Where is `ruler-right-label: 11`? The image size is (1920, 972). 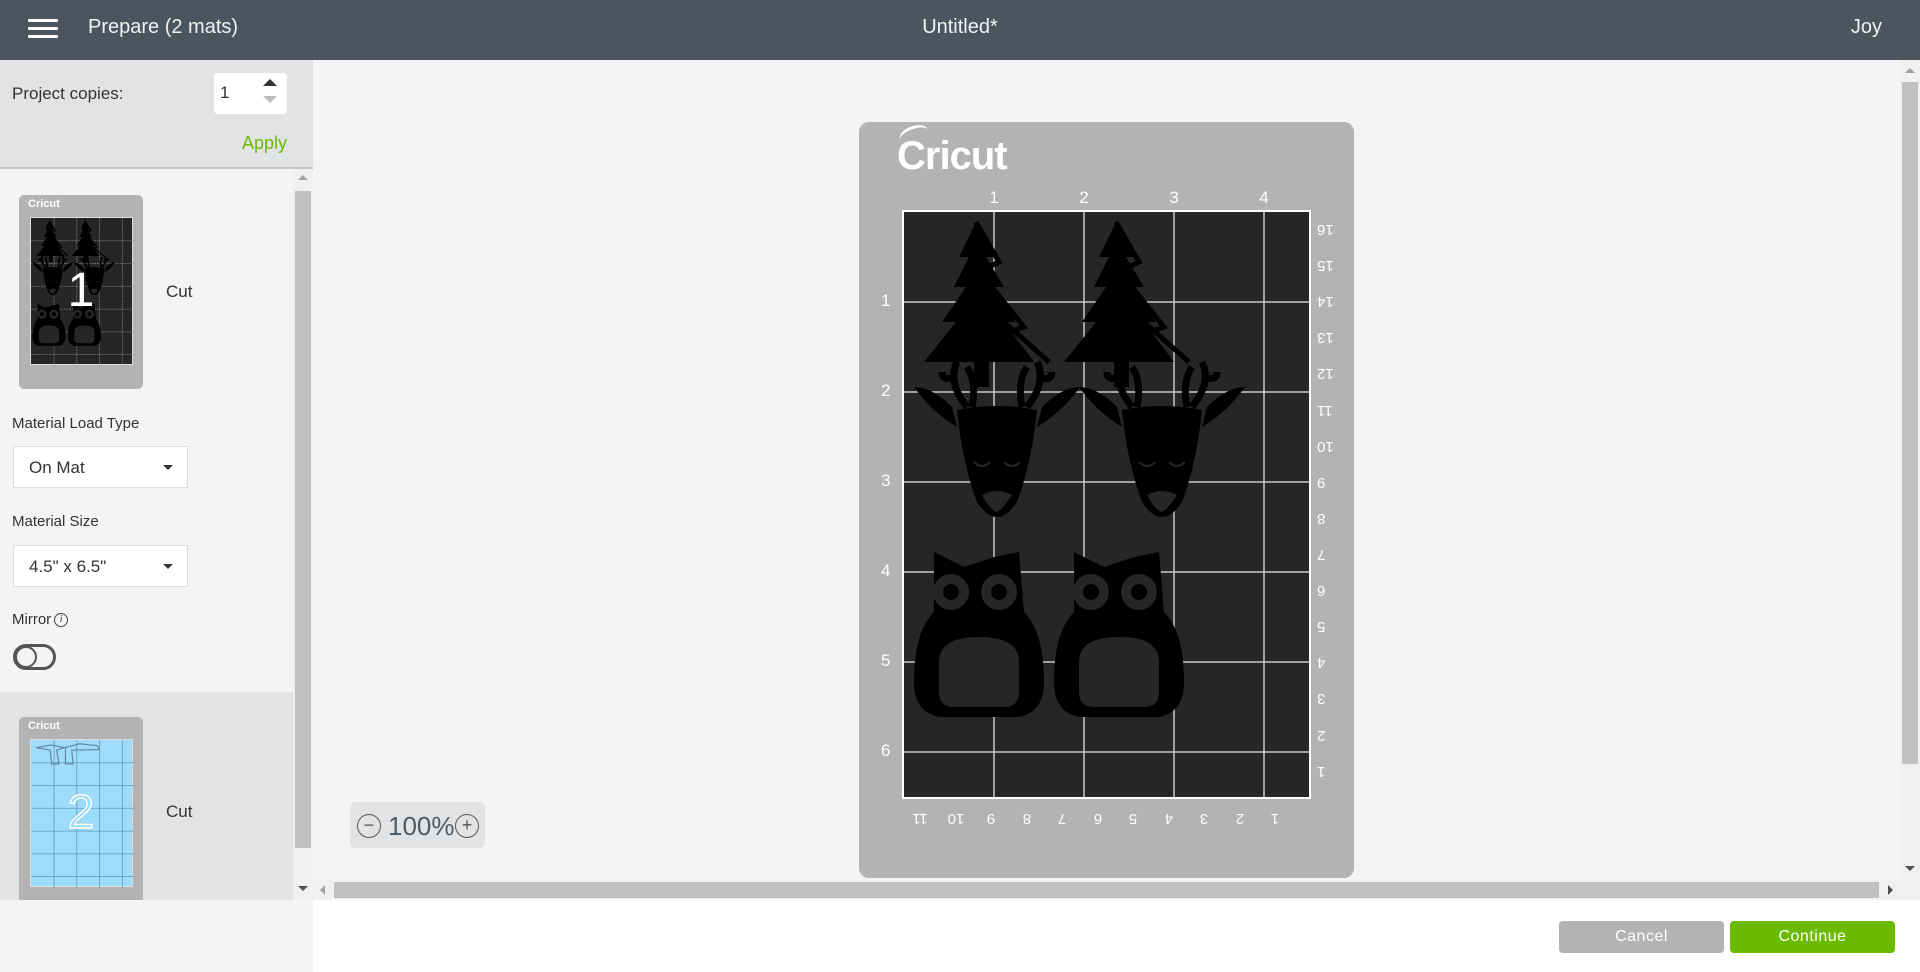
ruler-right-label: 11 is located at coordinates (1325, 410).